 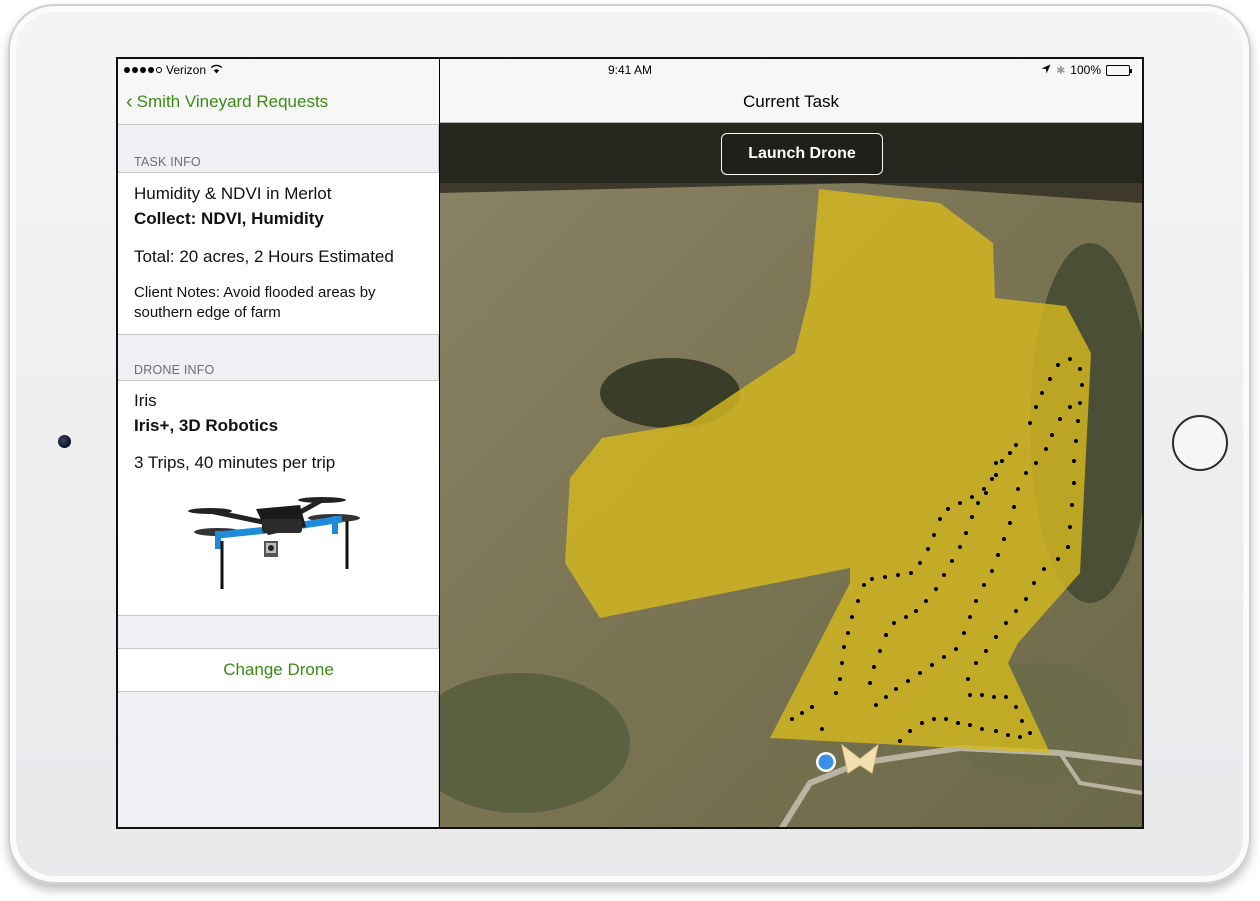 I want to click on battery-percent: 100%, so click(x=1085, y=70).